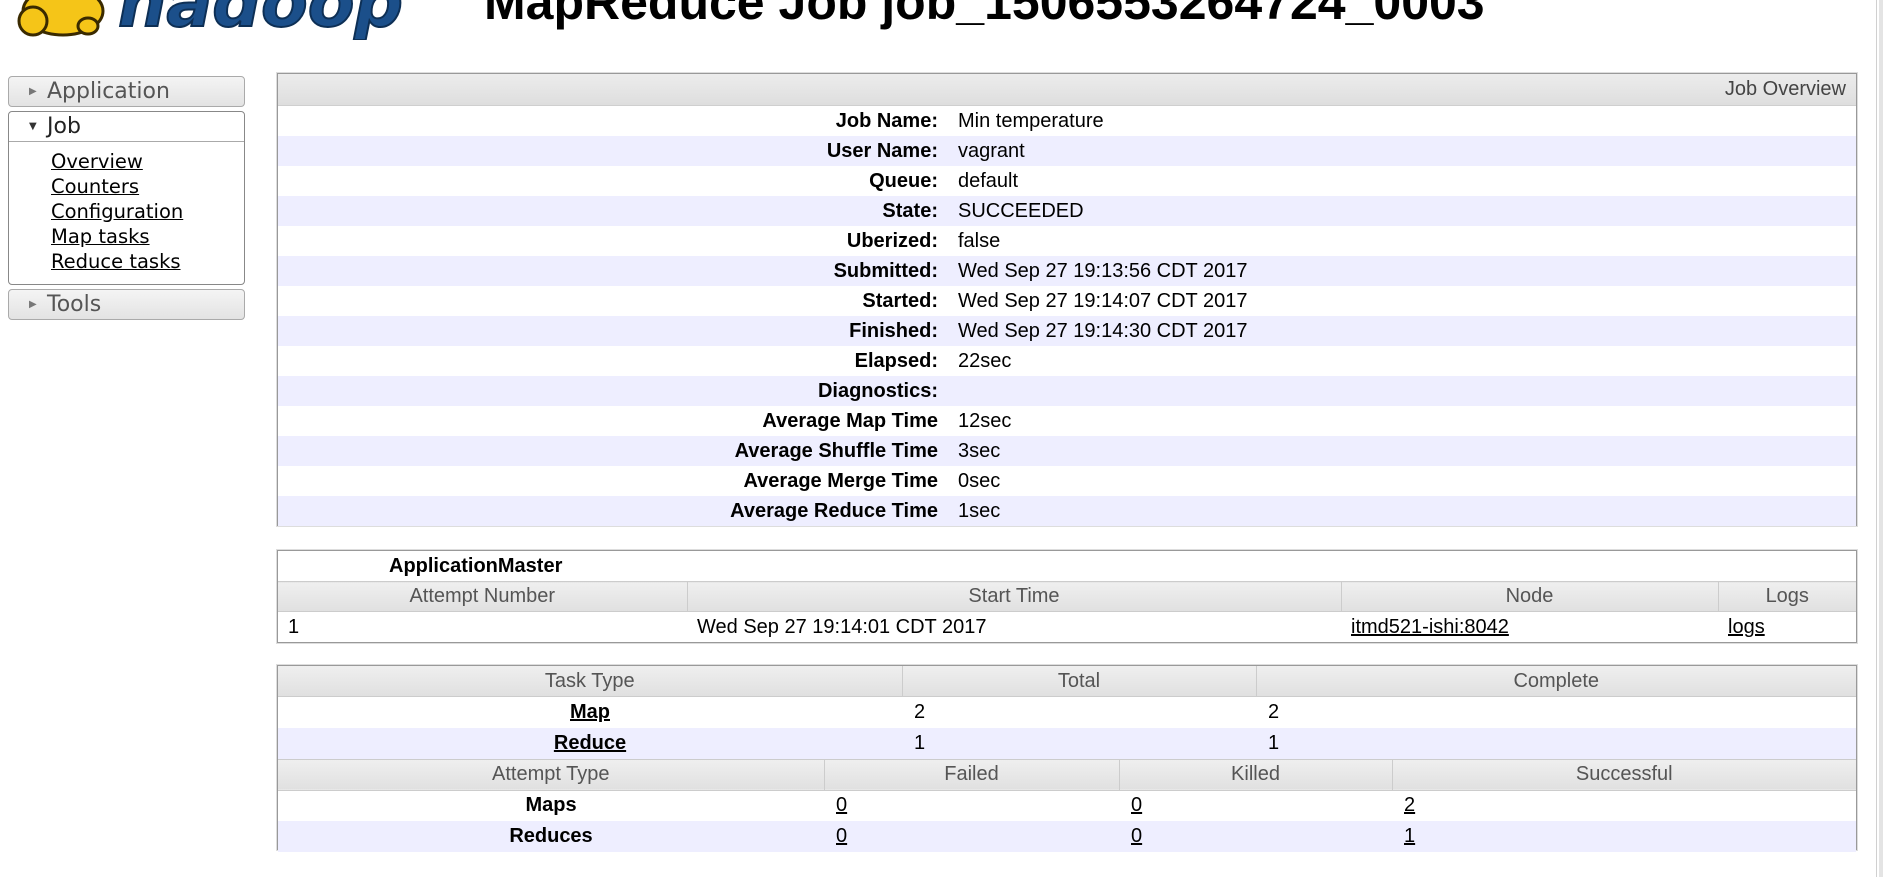 This screenshot has height=877, width=1883. Describe the element at coordinates (74, 304) in the screenshot. I see `nav-label-tools: Tools` at that location.